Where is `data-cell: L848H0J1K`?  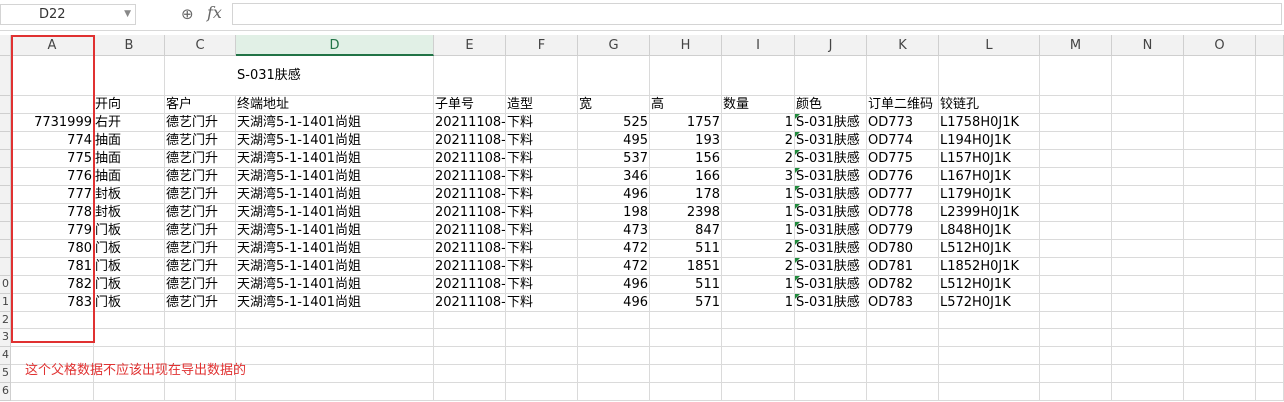 data-cell: L848H0J1K is located at coordinates (989, 231).